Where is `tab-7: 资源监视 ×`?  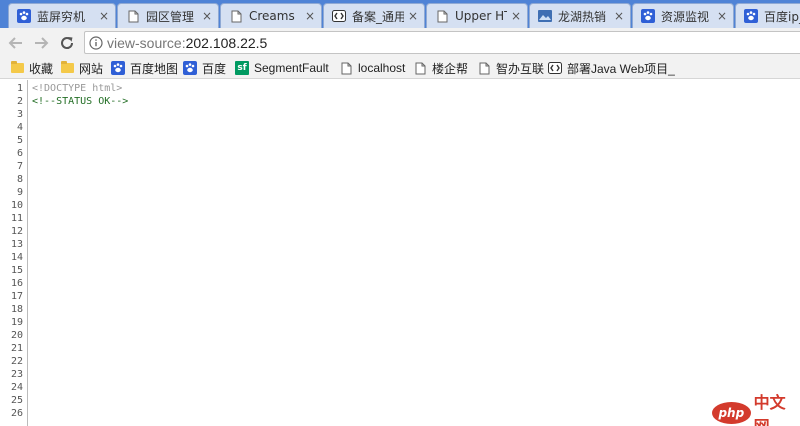 tab-7: 资源监视 × is located at coordinates (683, 15).